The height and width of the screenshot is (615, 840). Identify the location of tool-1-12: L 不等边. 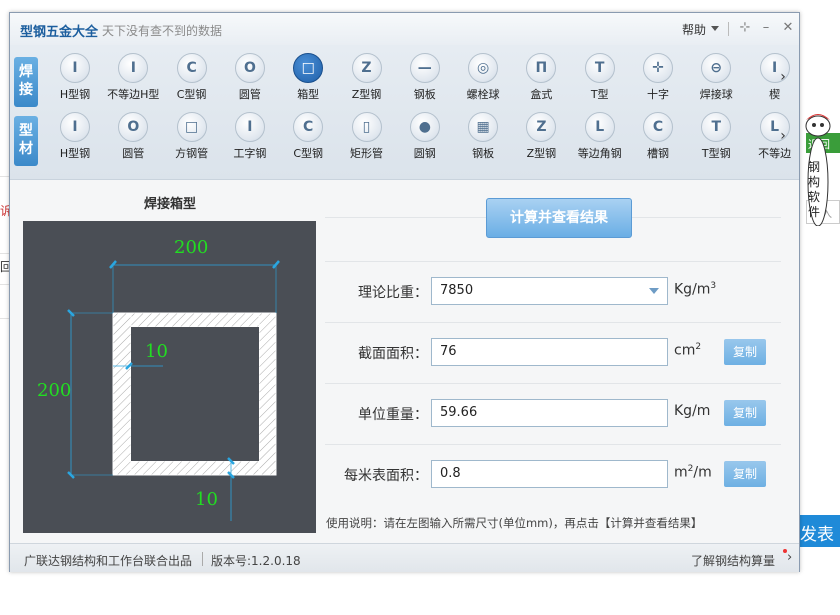
(775, 140).